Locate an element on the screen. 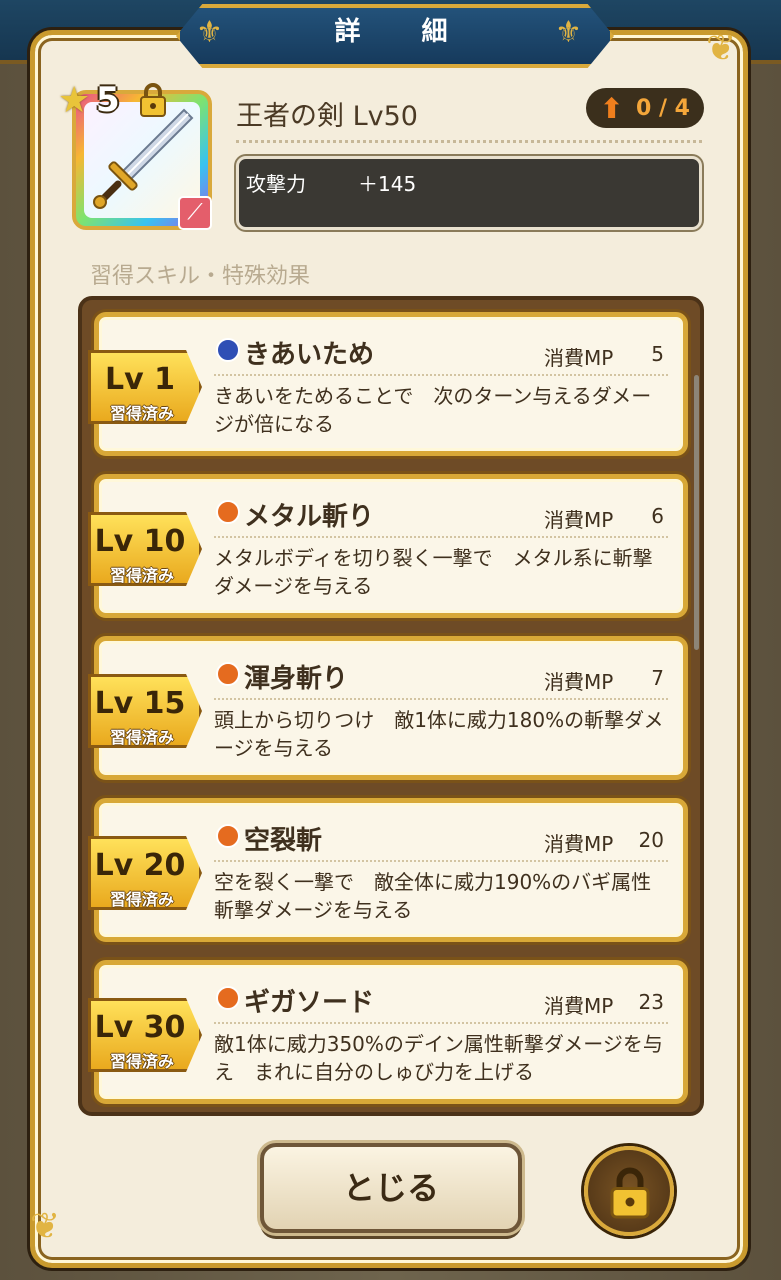 The image size is (781, 1280). skill-description: メタルボディを切り裂く一撃で メタル系に斬撃ダメージを与える is located at coordinates (433, 572).